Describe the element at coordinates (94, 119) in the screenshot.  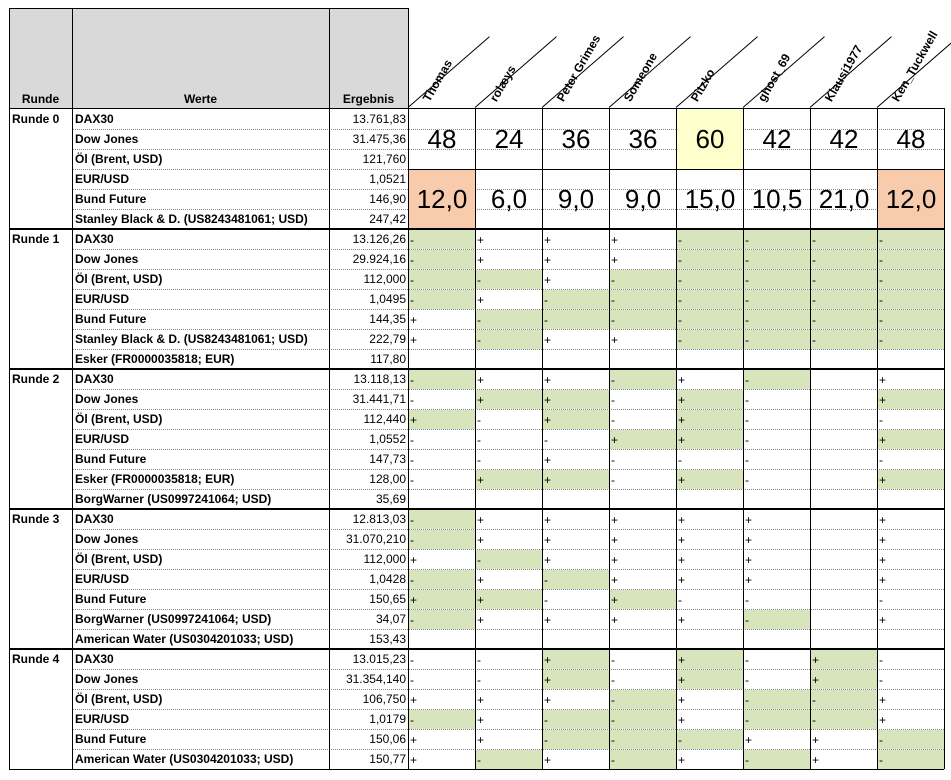
I see `werte-cell: DAX30` at that location.